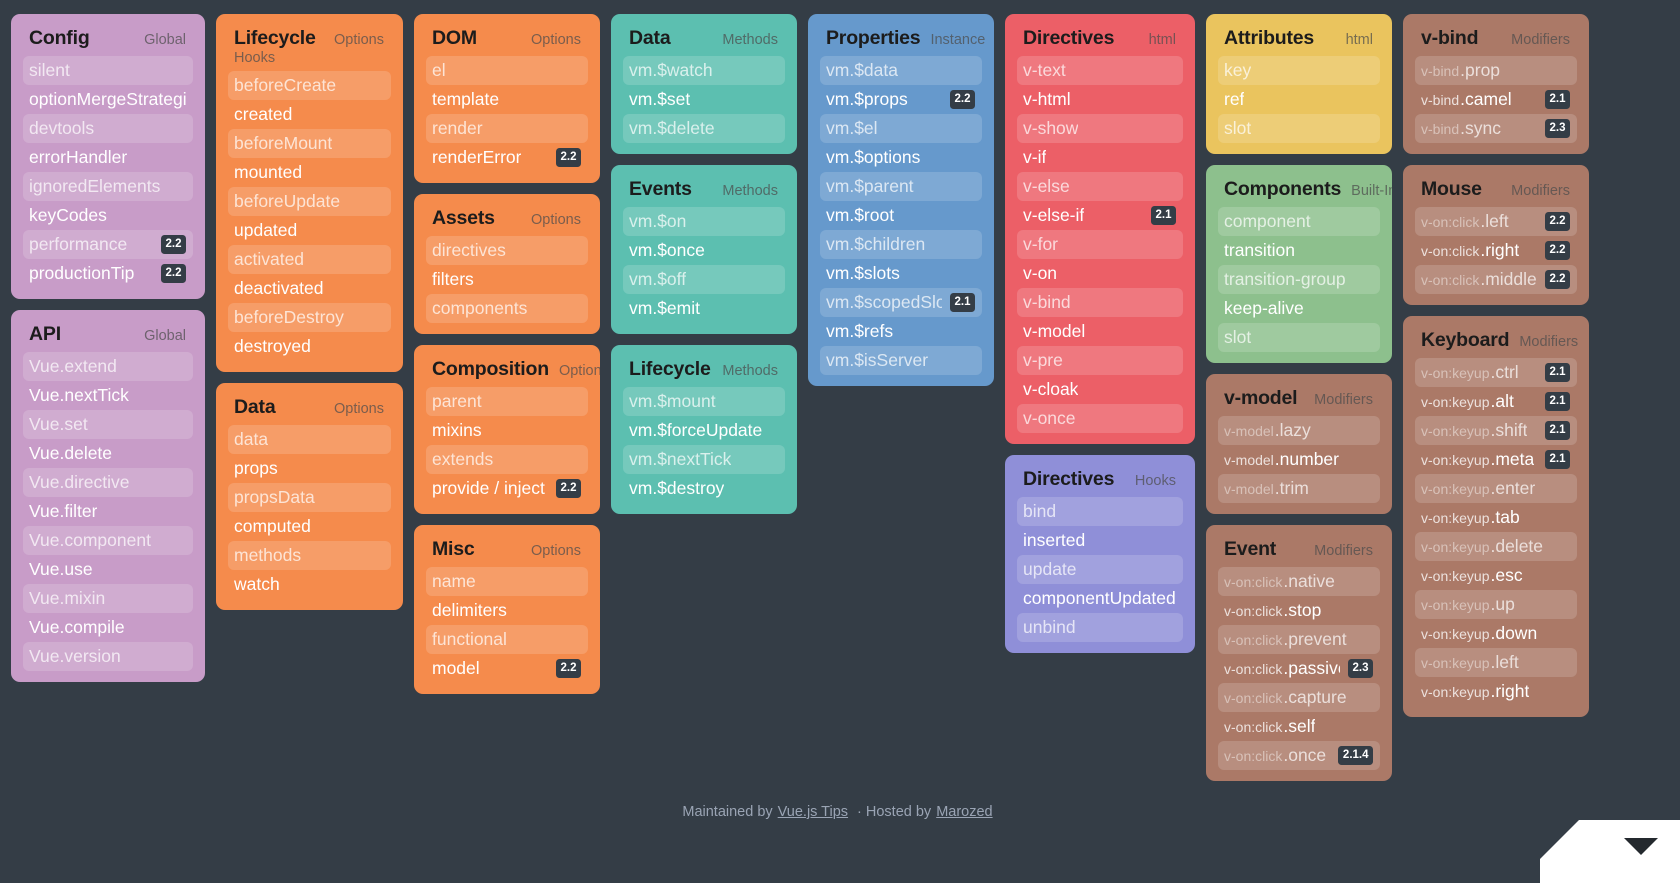 The height and width of the screenshot is (883, 1680). Describe the element at coordinates (1496, 221) in the screenshot. I see `list-item: v-on:click.left 2.2` at that location.